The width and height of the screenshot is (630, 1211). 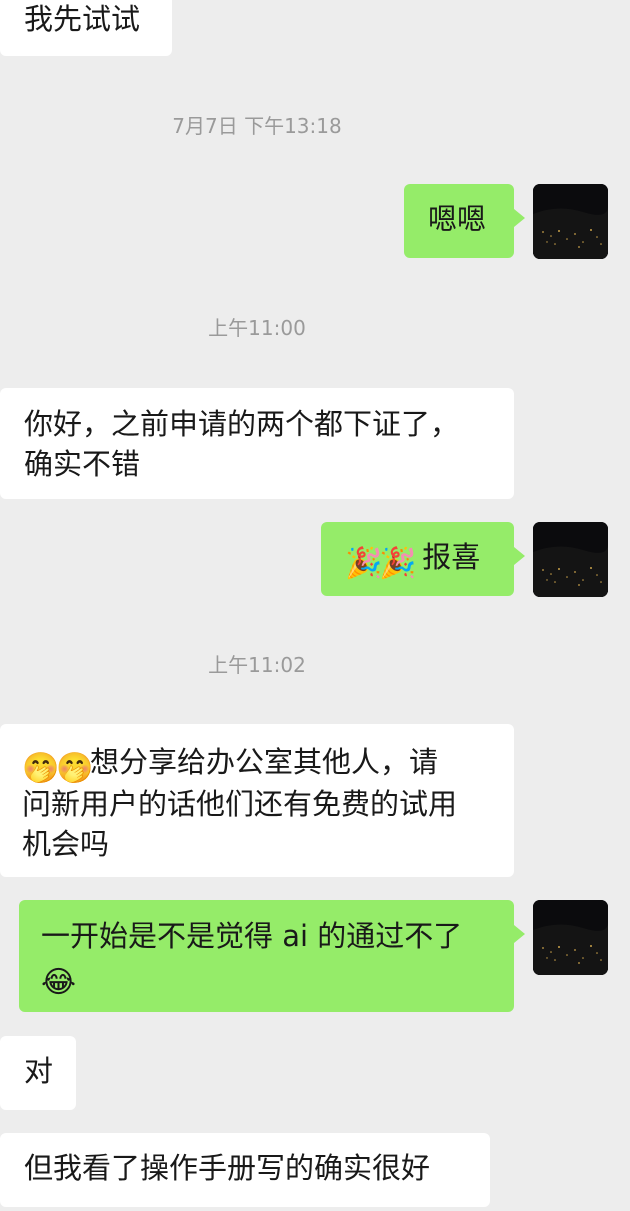 I want to click on incoming-message-bubble: 但我看了操作手册写的确实很好, so click(x=245, y=1170).